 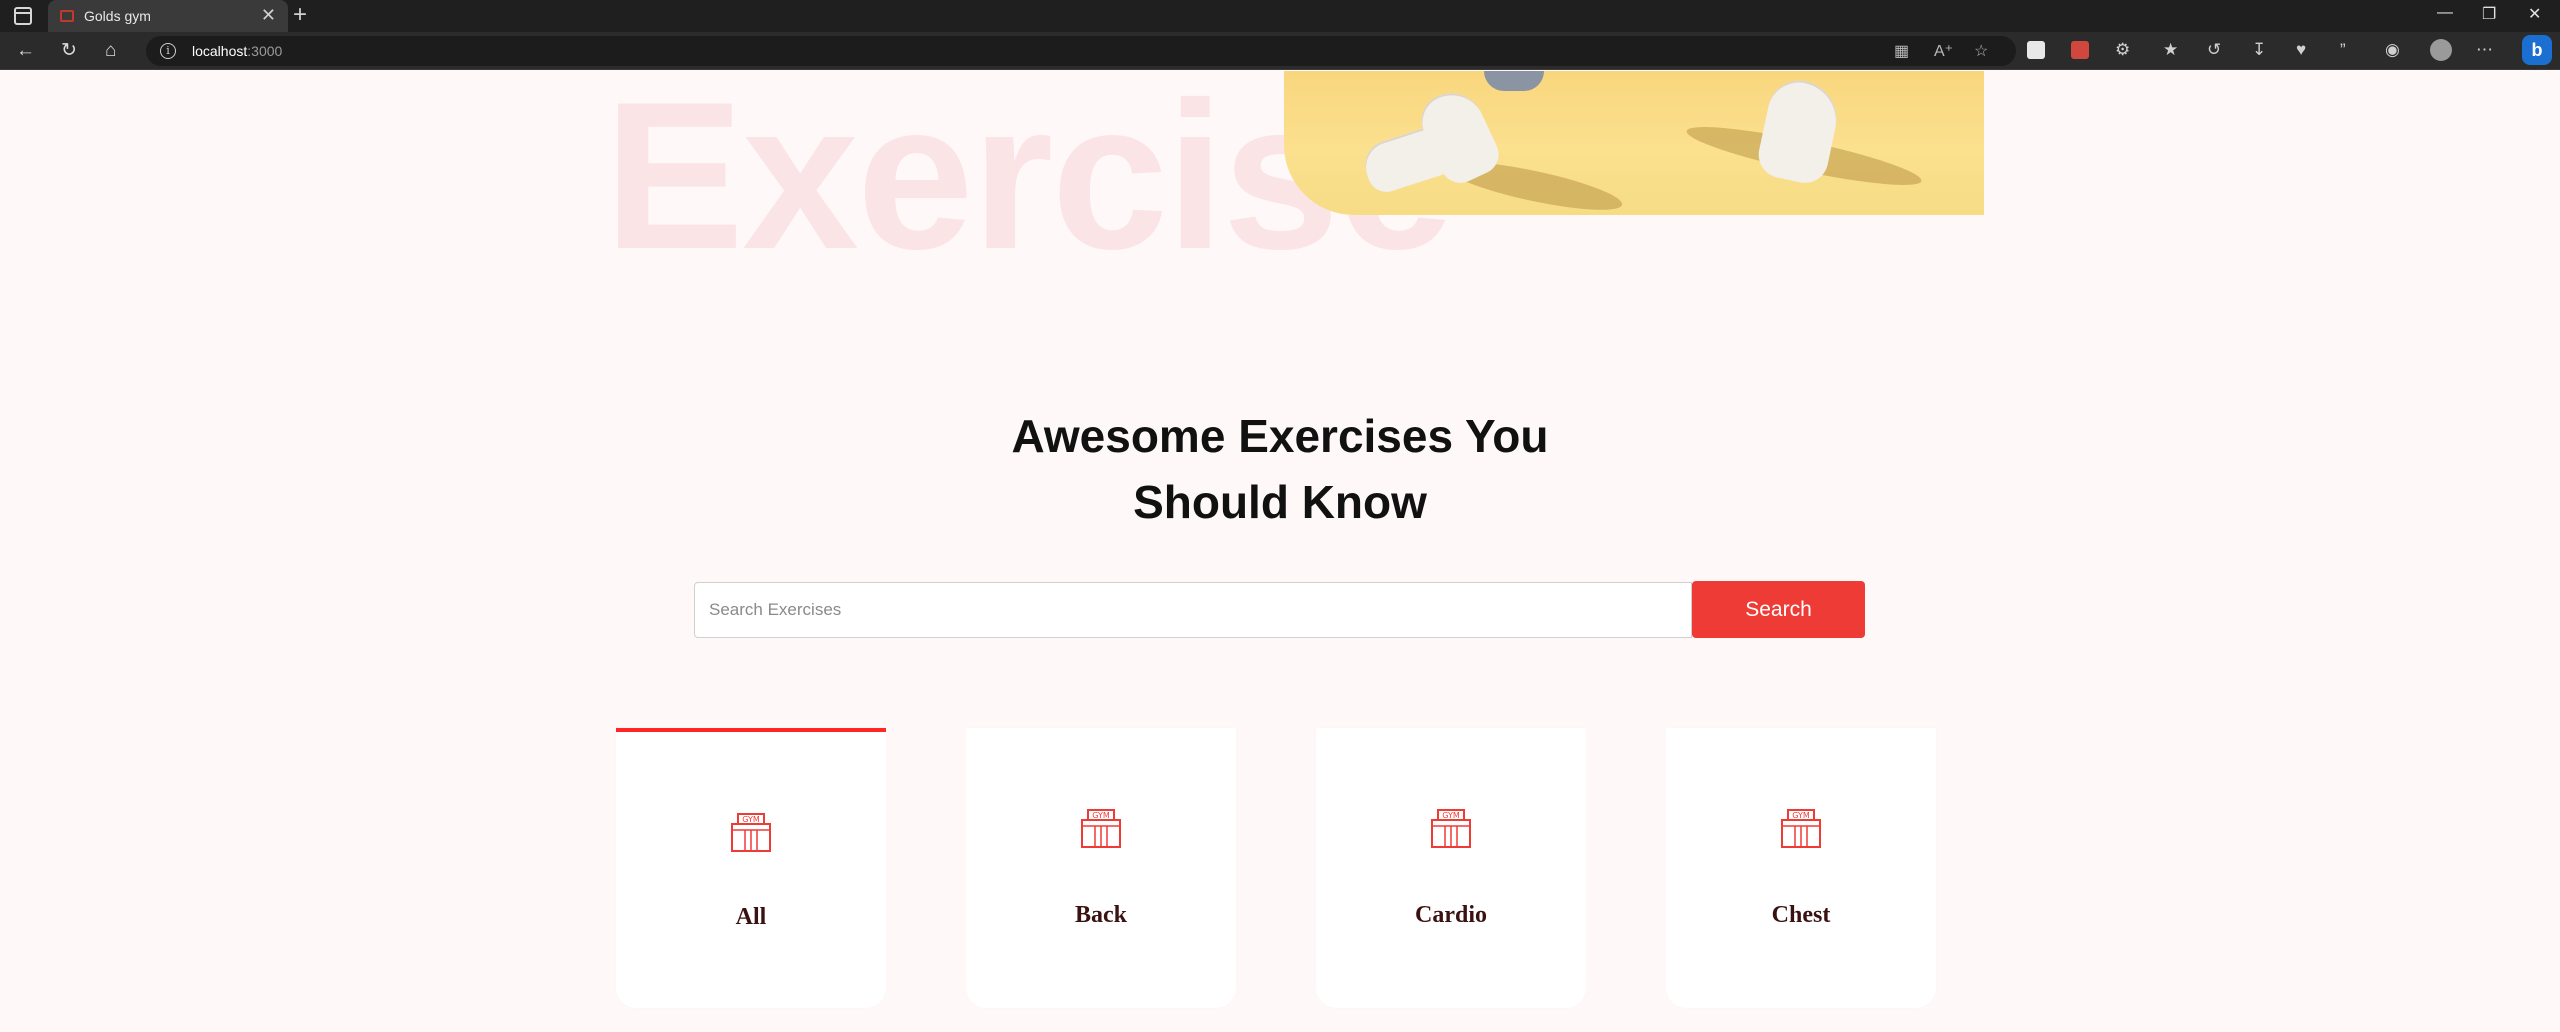 I want to click on section-heading-line1: Awesome Exercises You, so click(x=1280, y=436).